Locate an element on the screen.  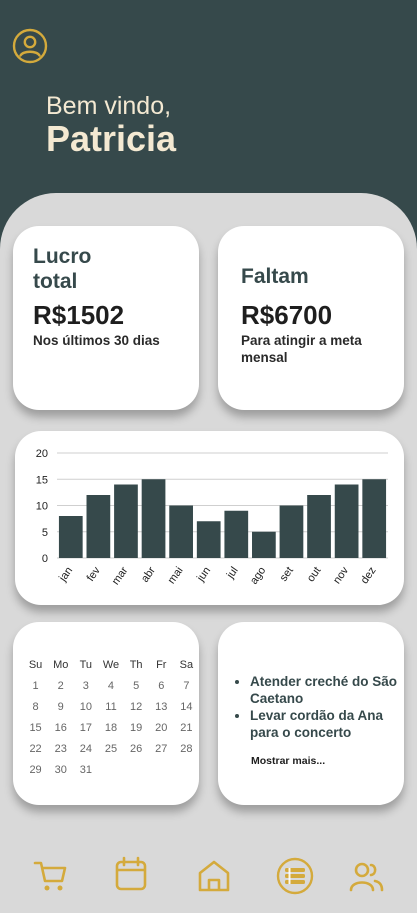
calendar-day: 19 is located at coordinates (136, 728).